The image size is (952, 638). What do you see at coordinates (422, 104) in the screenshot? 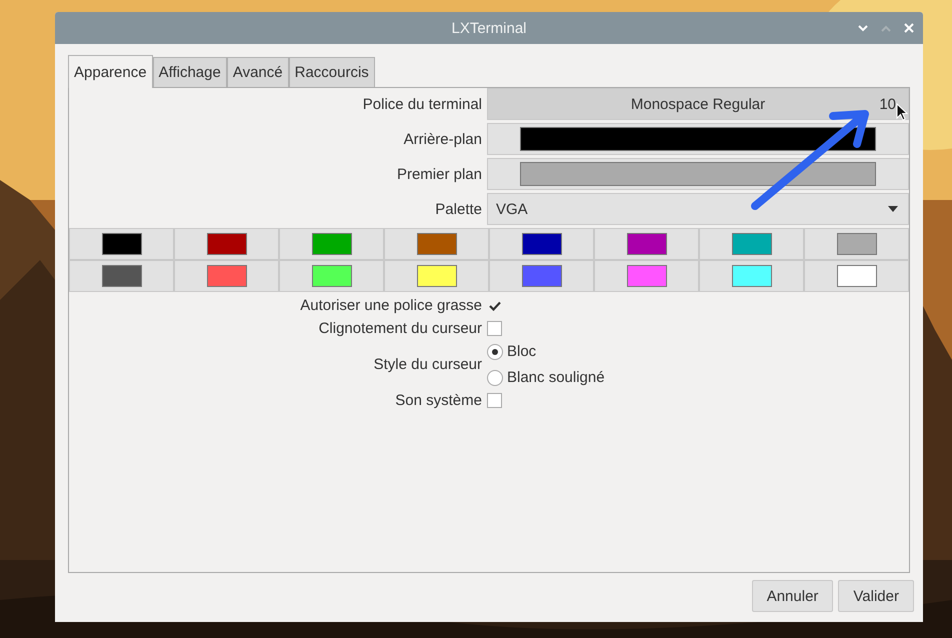
I see `field-label: Police du terminal` at bounding box center [422, 104].